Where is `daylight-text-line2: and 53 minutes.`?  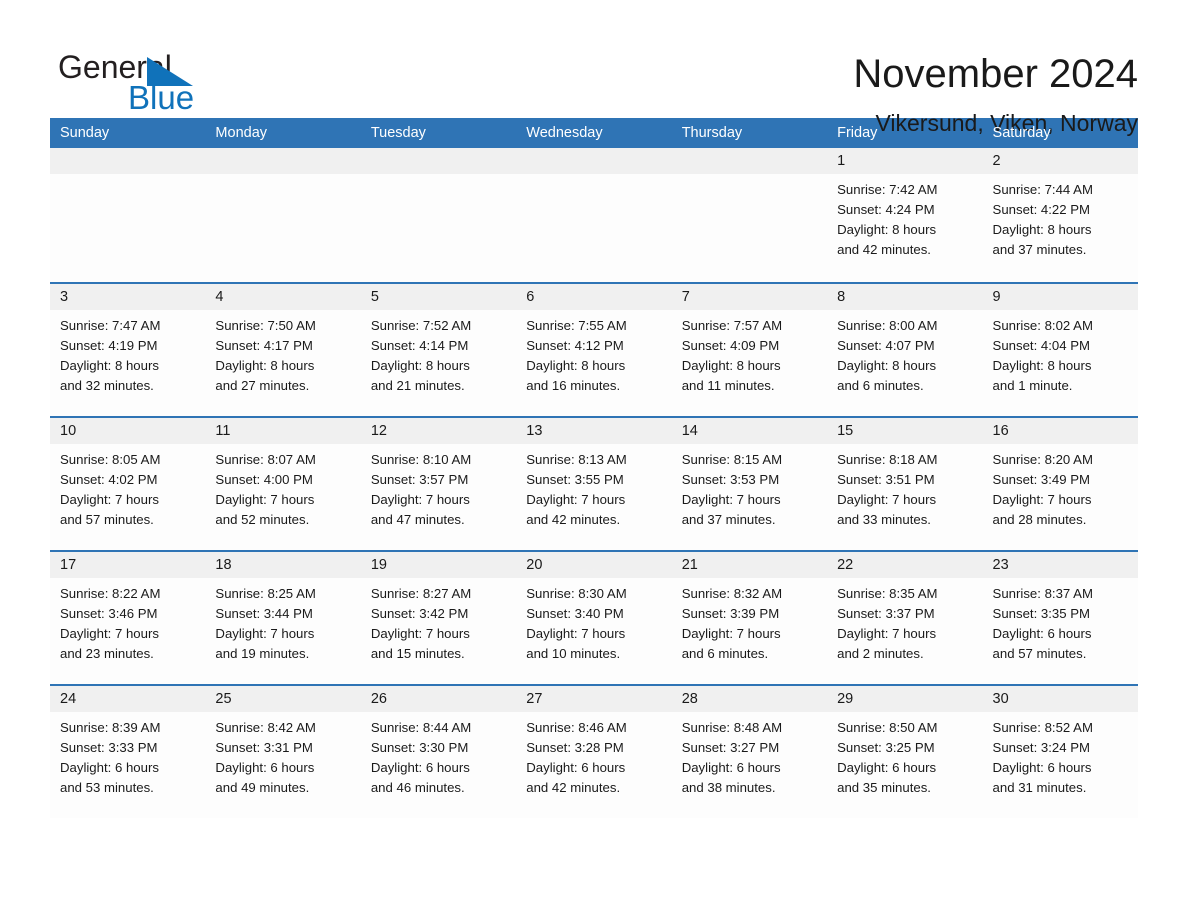 daylight-text-line2: and 53 minutes. is located at coordinates (107, 787).